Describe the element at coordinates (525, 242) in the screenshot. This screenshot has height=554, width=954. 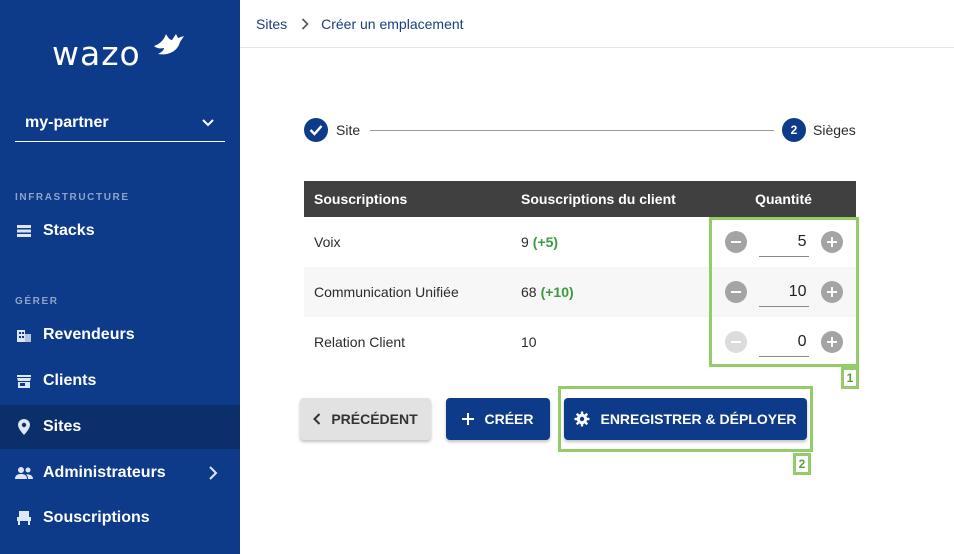
I see `client-count: 9` at that location.